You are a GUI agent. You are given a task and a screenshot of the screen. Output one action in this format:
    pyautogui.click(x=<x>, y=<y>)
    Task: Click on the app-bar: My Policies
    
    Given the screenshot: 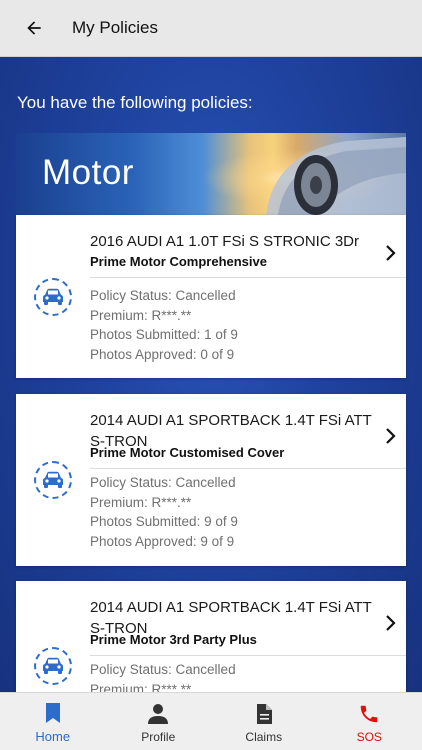 What is the action you would take?
    pyautogui.click(x=211, y=28)
    